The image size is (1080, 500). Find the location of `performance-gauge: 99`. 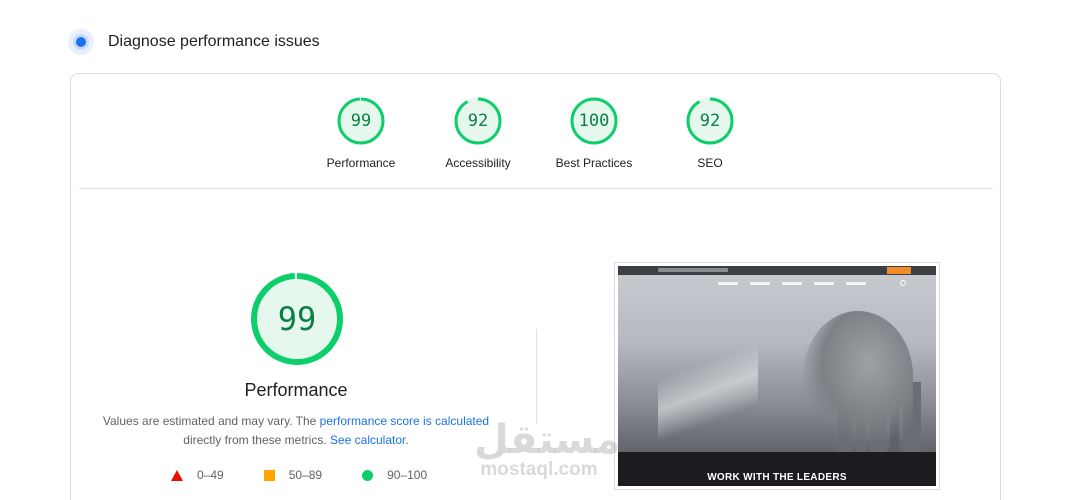

performance-gauge: 99 is located at coordinates (361, 121).